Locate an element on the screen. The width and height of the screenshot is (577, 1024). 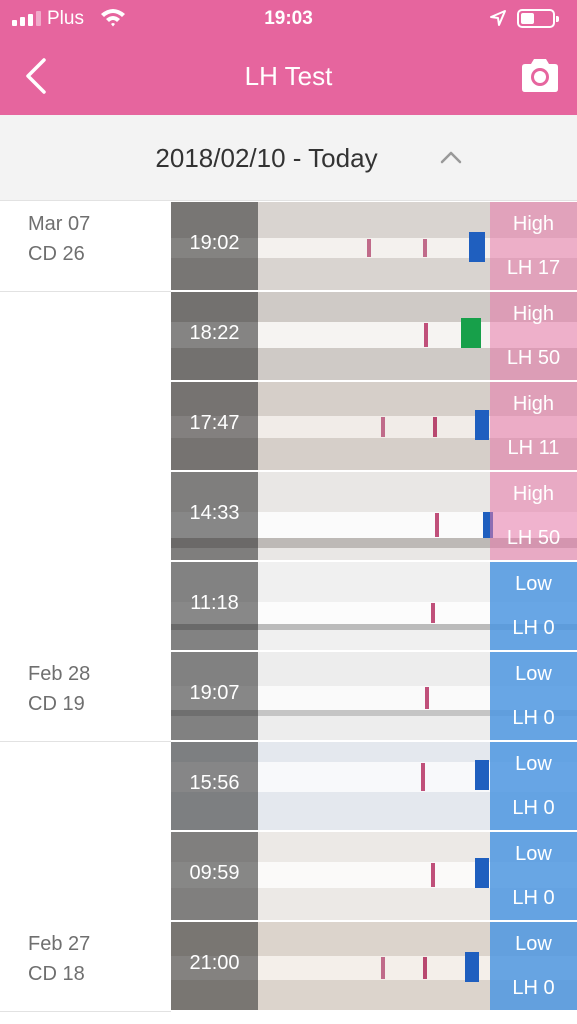
day-cycle-day: CD 26 is located at coordinates (56, 254).